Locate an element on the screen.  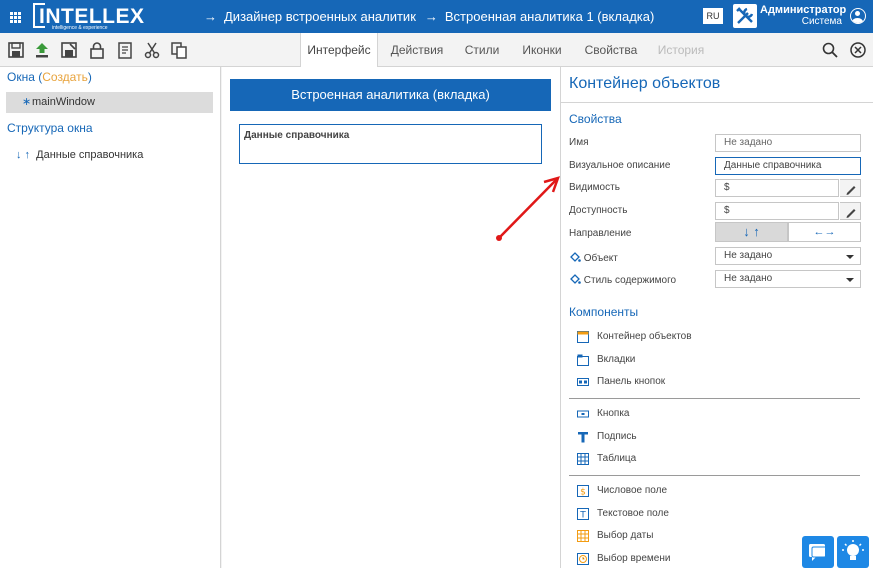
admin-tools-icon is located at coordinates (745, 16).